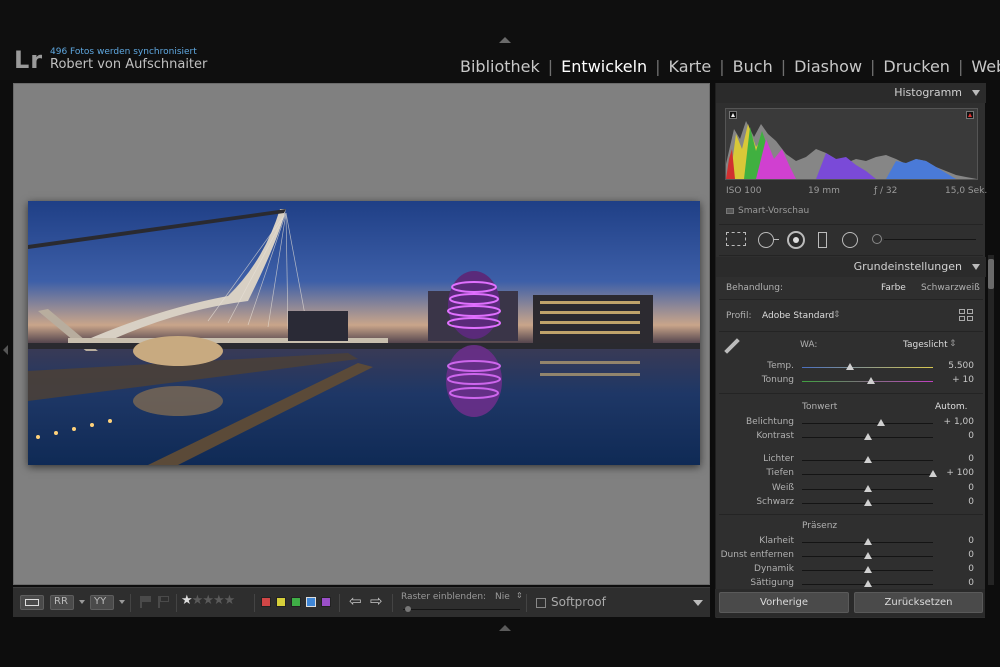  I want to click on shadow-clipping-icon, so click(733, 115).